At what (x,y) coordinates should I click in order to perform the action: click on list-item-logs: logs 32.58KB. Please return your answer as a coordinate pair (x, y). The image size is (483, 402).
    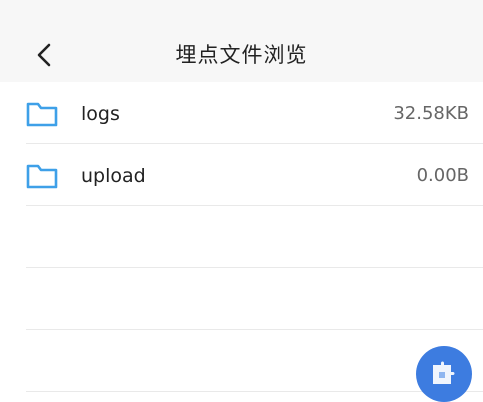
    Looking at the image, I should click on (254, 113).